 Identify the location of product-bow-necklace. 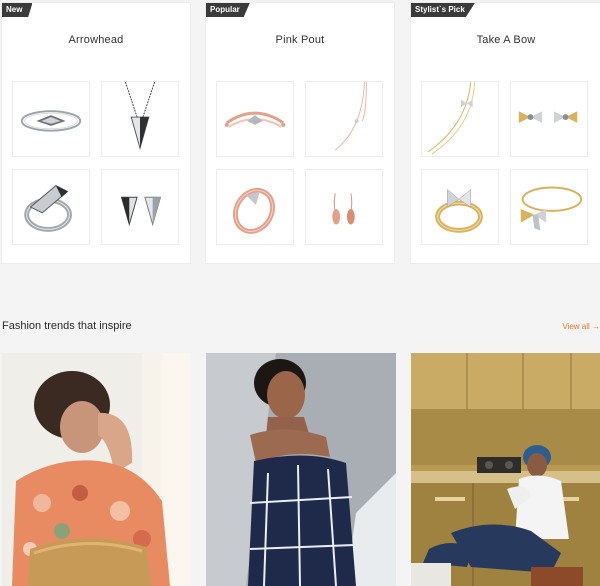
(460, 119).